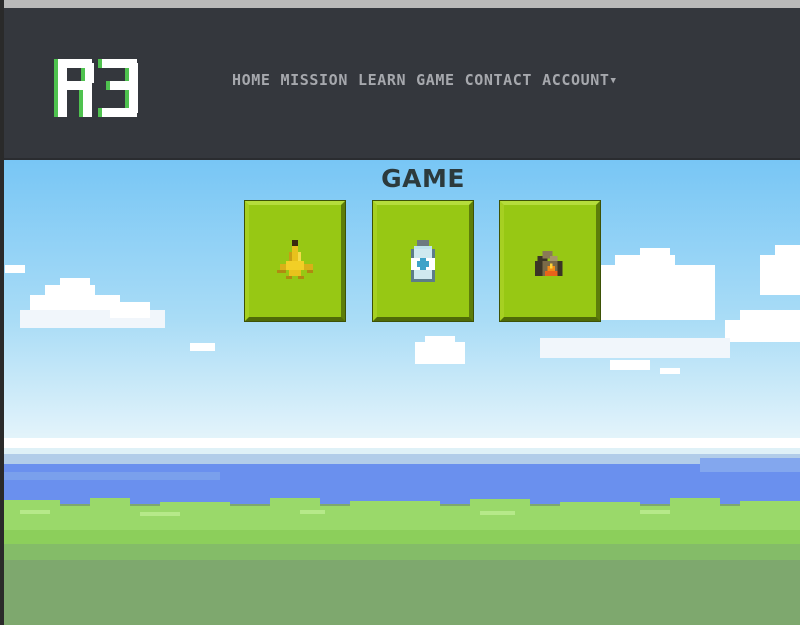 The height and width of the screenshot is (625, 800). What do you see at coordinates (498, 80) in the screenshot?
I see `nav-contact: CONTACT` at bounding box center [498, 80].